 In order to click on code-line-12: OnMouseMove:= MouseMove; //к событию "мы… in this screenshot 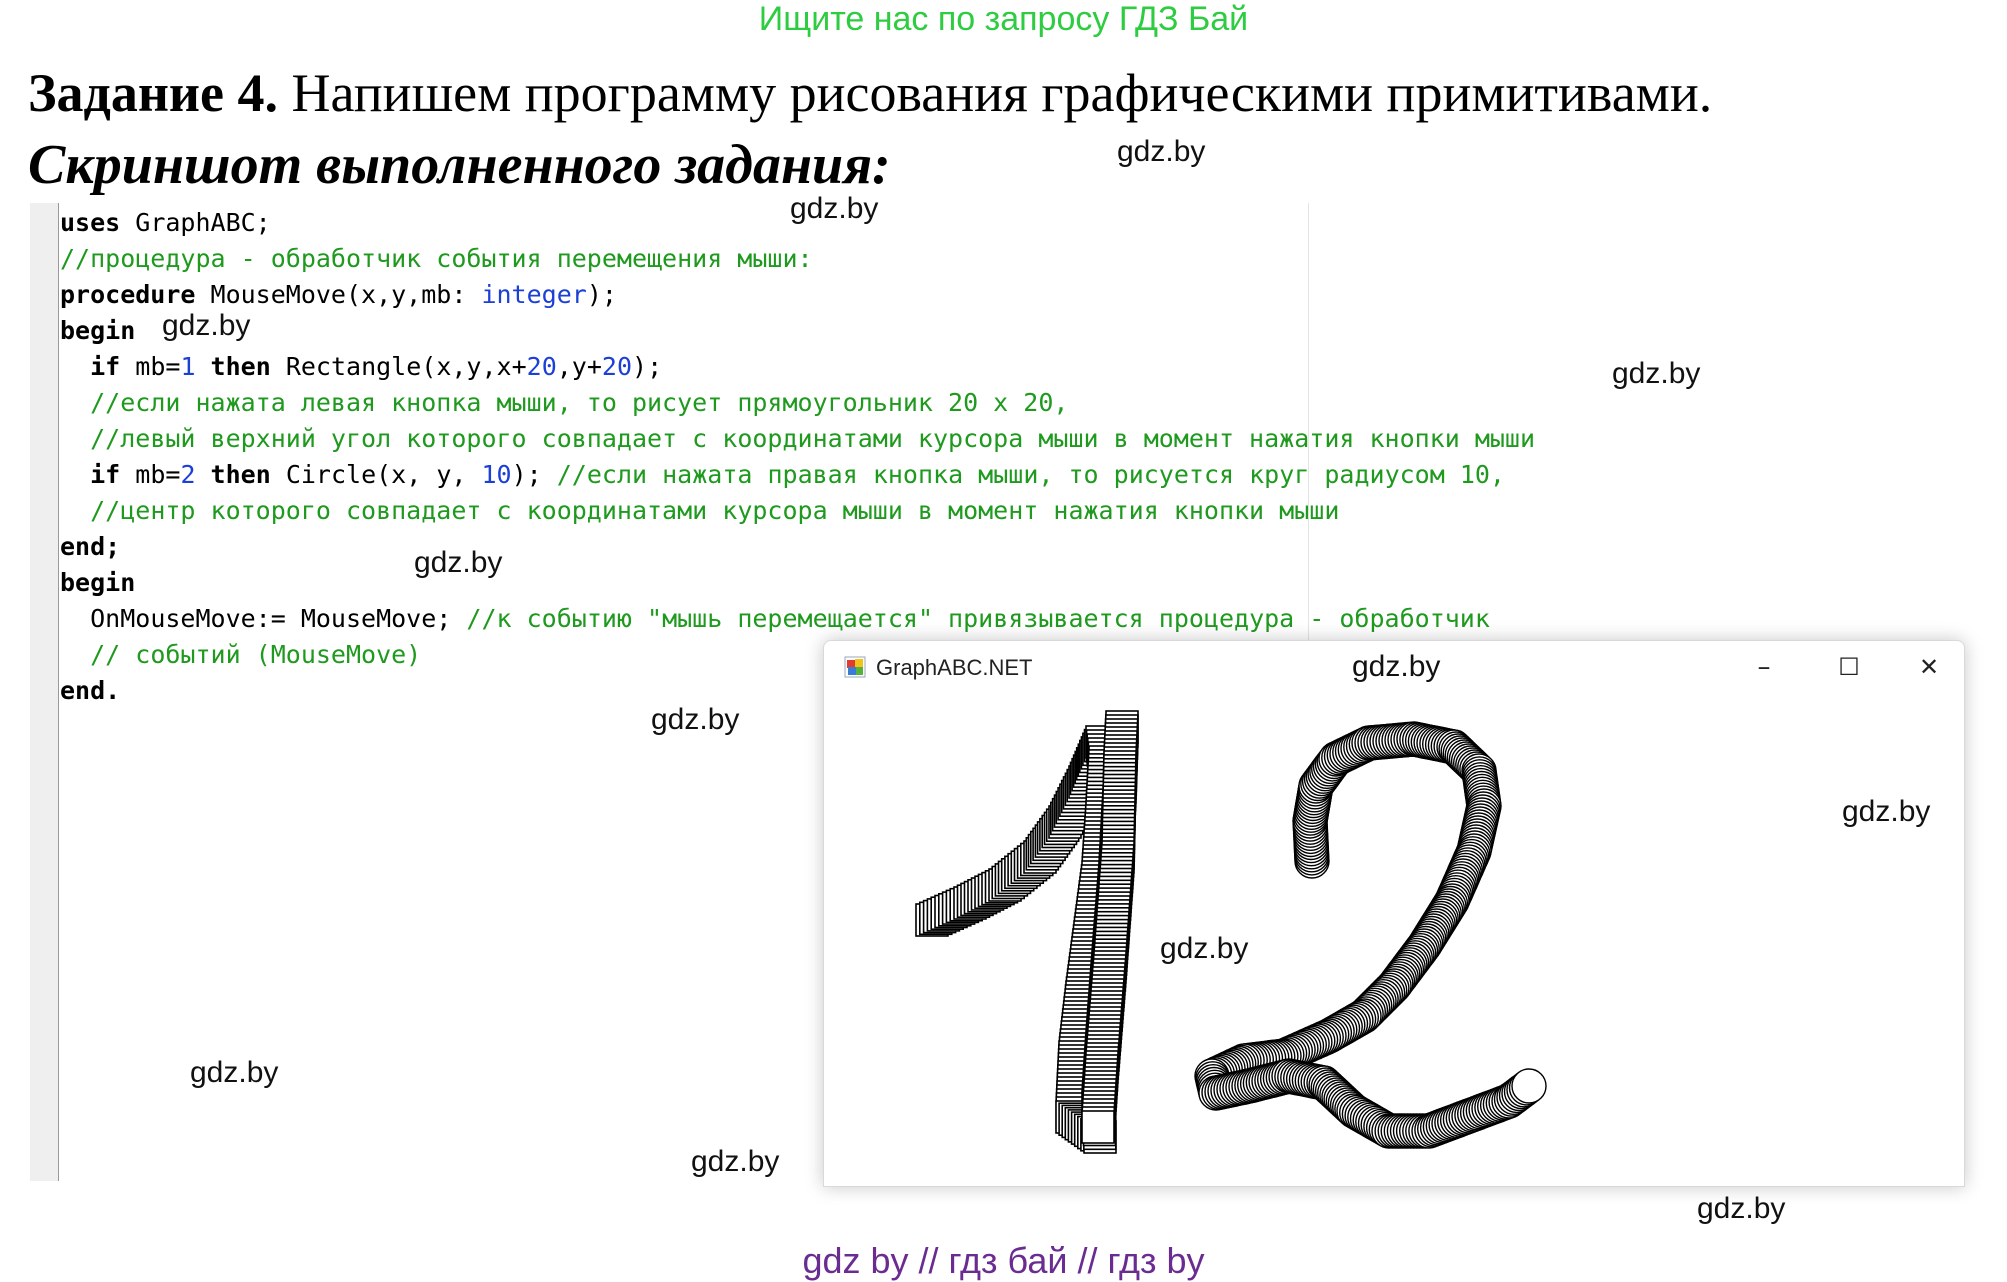, I will do `click(775, 618)`.